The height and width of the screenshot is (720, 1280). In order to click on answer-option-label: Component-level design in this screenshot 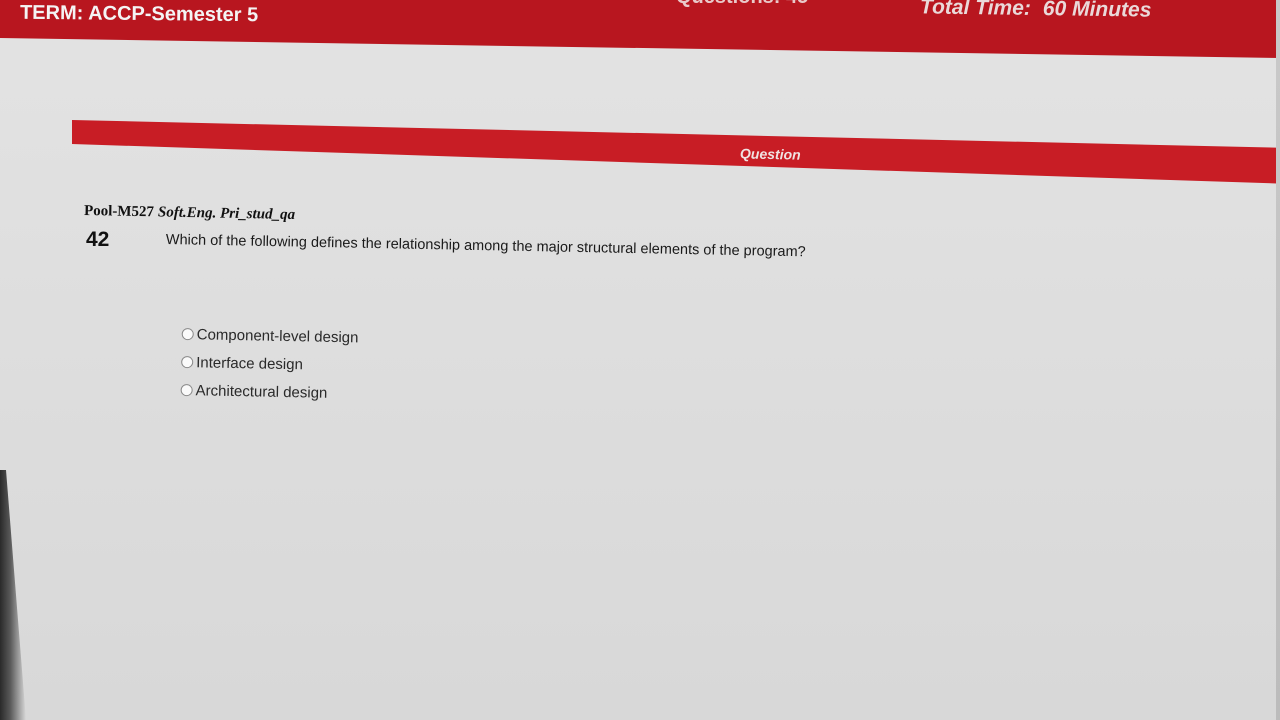, I will do `click(277, 335)`.